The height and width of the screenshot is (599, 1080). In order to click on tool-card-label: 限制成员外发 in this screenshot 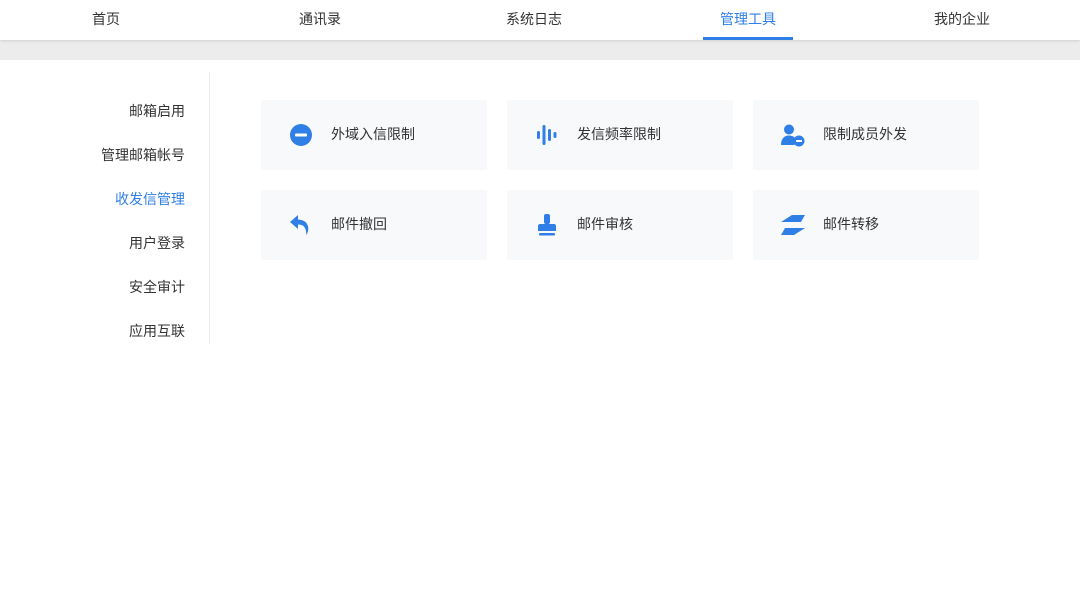, I will do `click(865, 135)`.